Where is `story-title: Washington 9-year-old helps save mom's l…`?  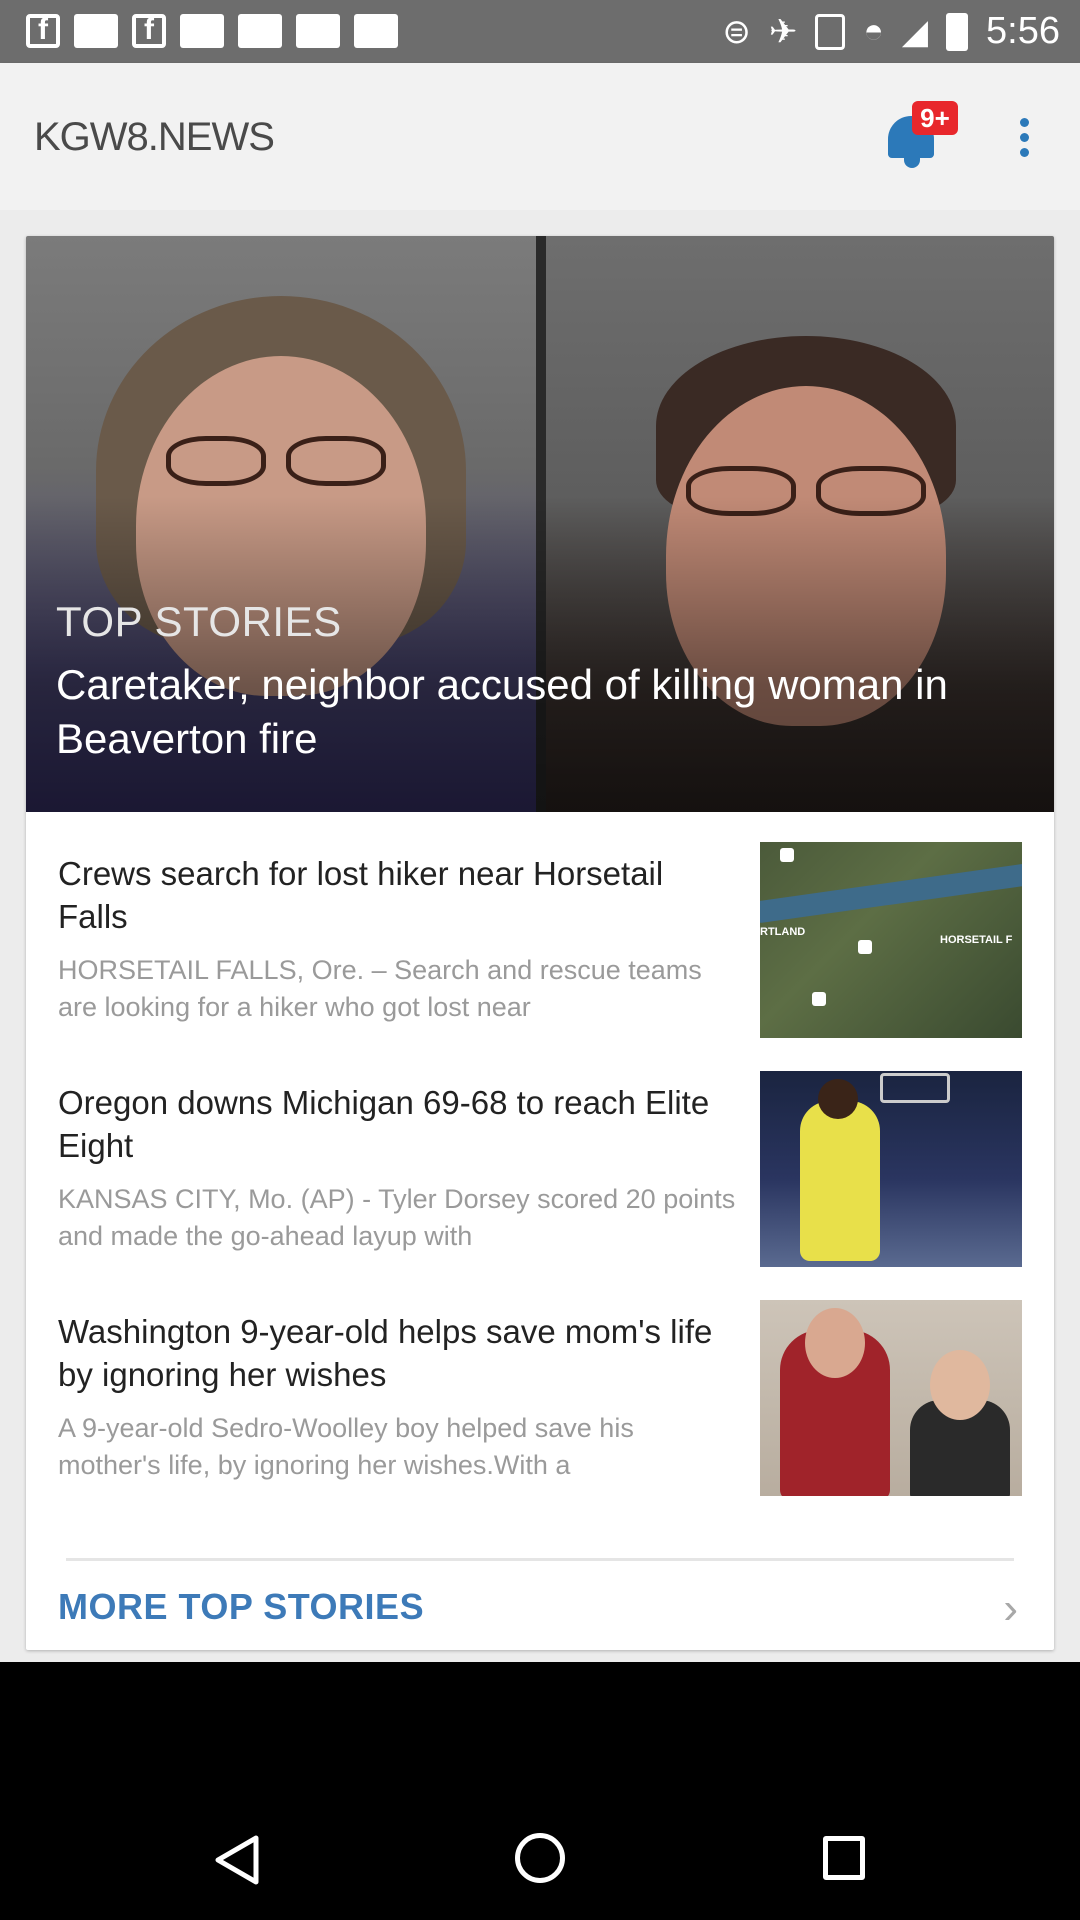
story-title: Washington 9-year-old helps save mom's l… is located at coordinates (385, 1353).